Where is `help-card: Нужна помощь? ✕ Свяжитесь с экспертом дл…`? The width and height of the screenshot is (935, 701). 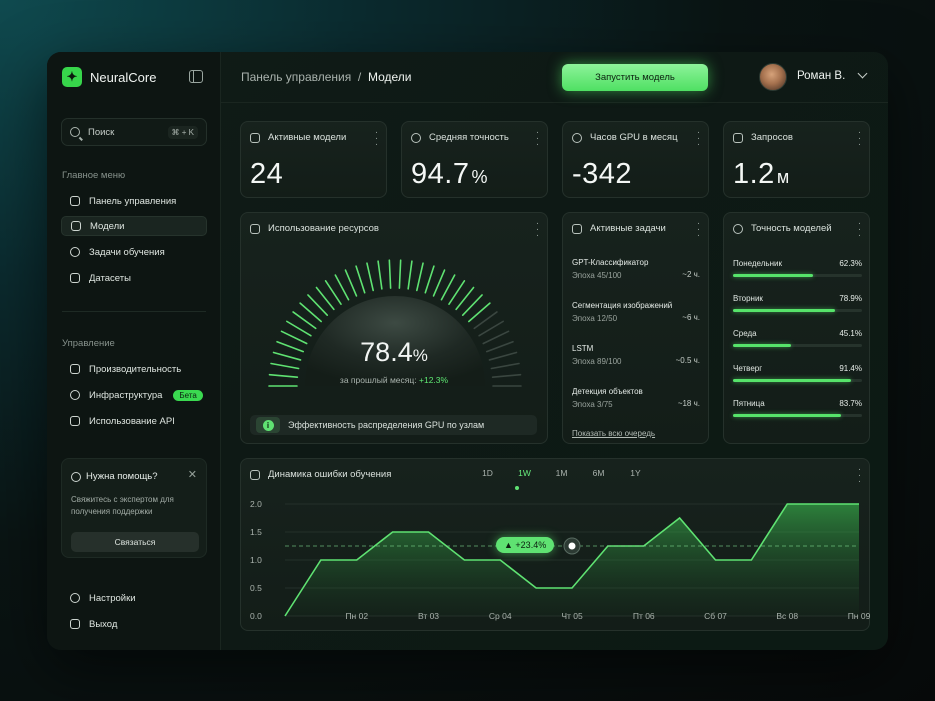
help-card: Нужна помощь? ✕ Свяжитесь с экспертом дл… is located at coordinates (134, 508).